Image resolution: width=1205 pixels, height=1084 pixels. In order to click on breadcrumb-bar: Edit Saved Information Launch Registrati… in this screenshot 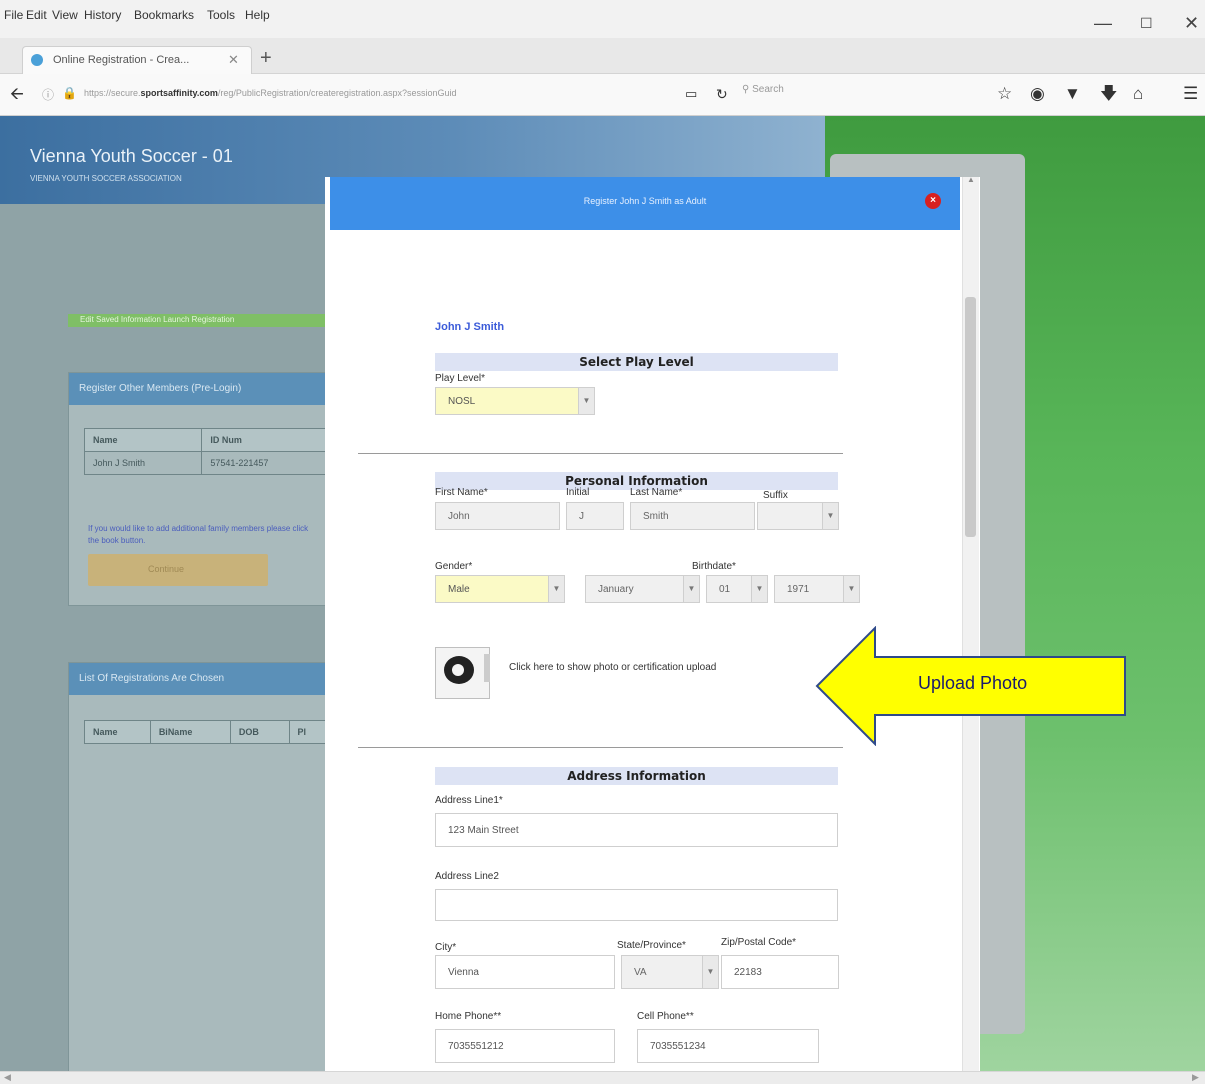, I will do `click(199, 320)`.